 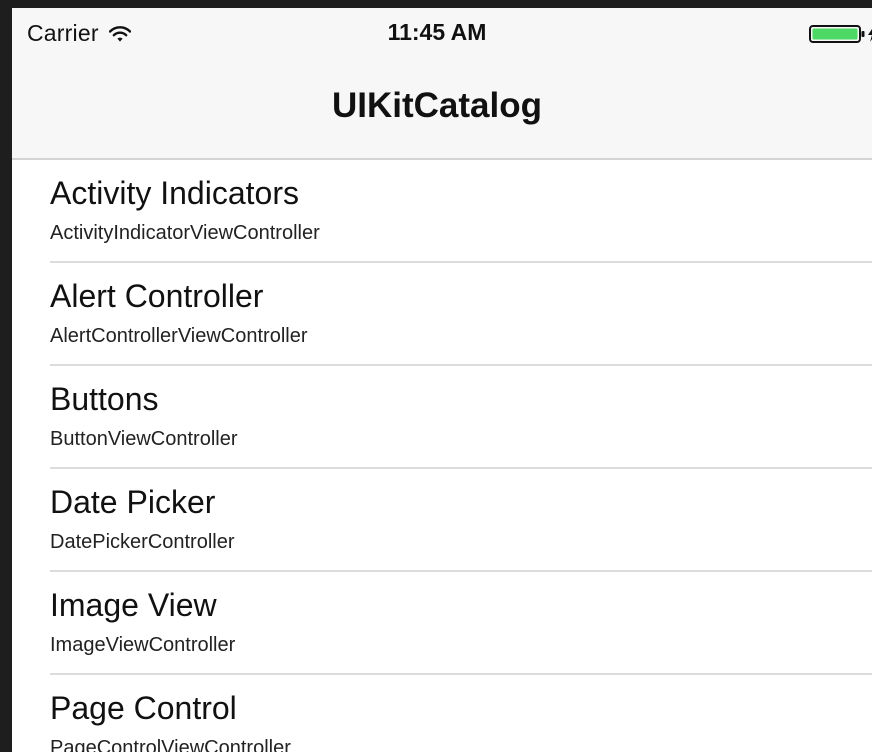 What do you see at coordinates (143, 708) in the screenshot?
I see `list-item-title: Page Control` at bounding box center [143, 708].